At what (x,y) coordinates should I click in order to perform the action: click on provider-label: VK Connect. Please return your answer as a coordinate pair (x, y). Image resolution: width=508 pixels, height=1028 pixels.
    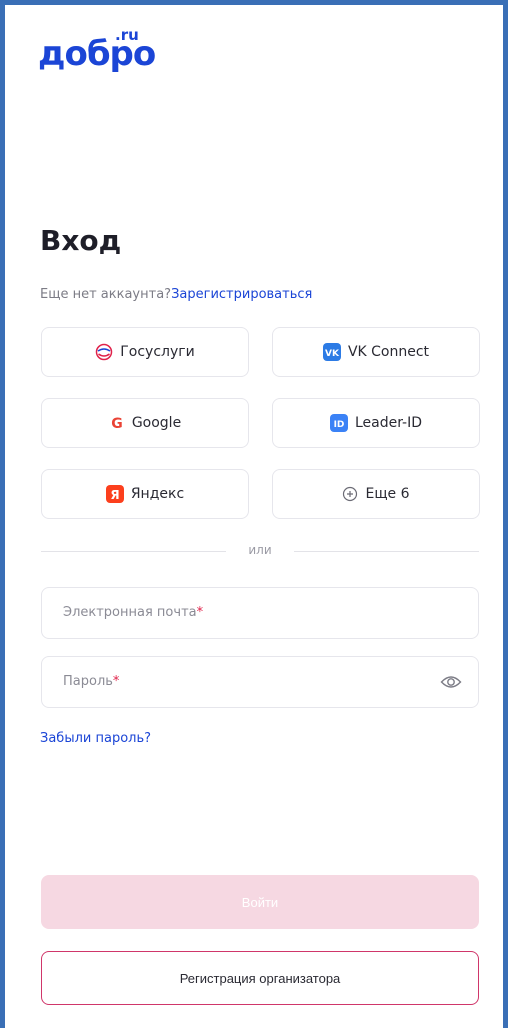
    Looking at the image, I should click on (388, 352).